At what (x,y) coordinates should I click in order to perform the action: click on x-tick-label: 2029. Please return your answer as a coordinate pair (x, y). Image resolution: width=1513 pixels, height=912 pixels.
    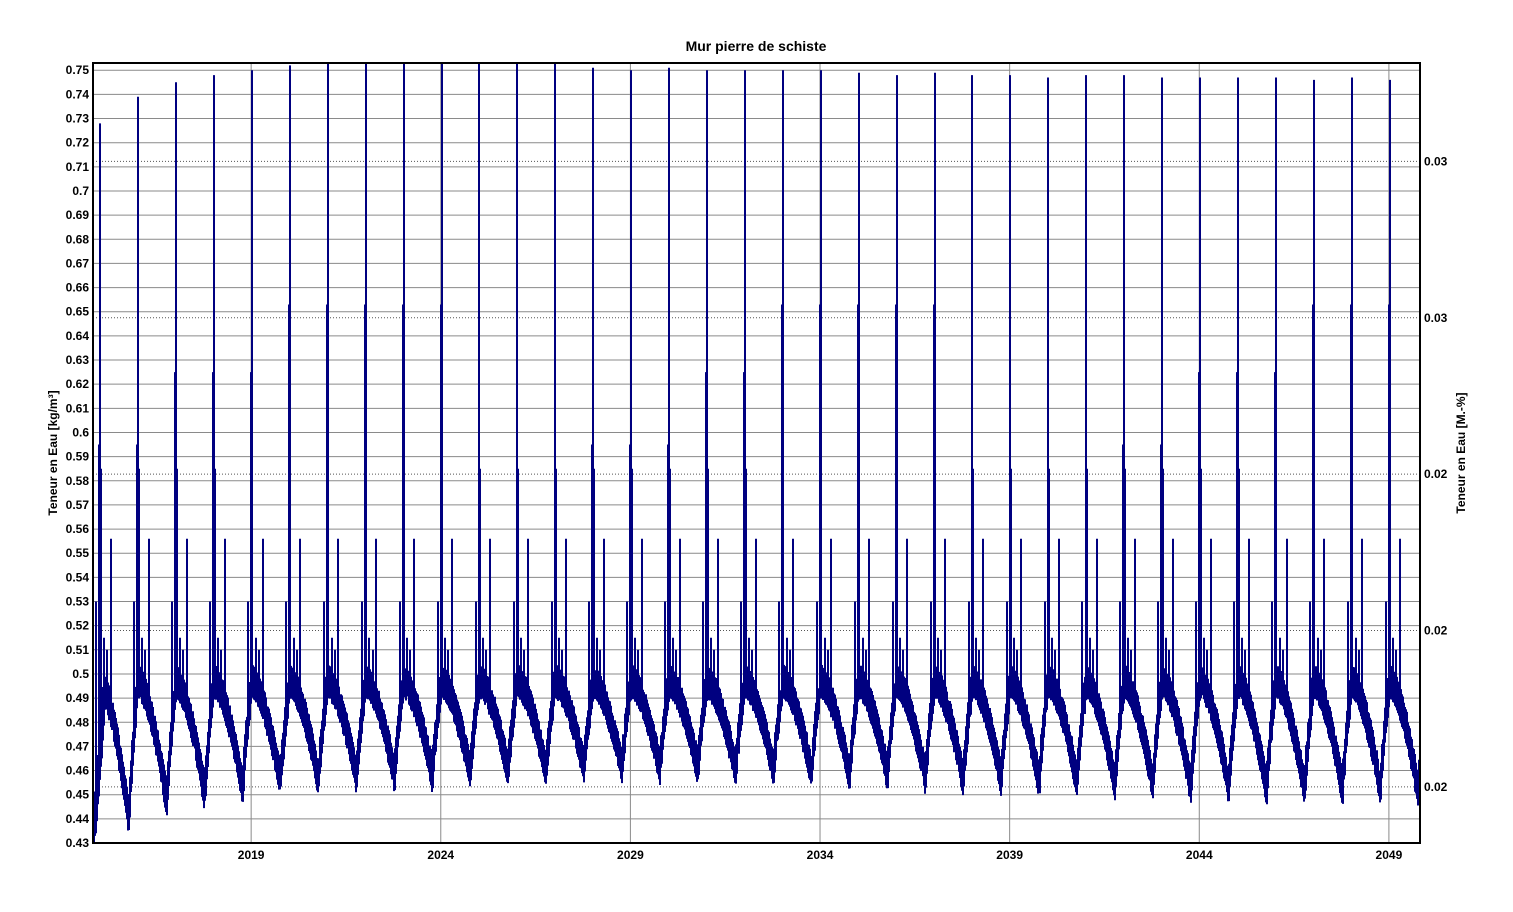
    Looking at the image, I should click on (630, 855).